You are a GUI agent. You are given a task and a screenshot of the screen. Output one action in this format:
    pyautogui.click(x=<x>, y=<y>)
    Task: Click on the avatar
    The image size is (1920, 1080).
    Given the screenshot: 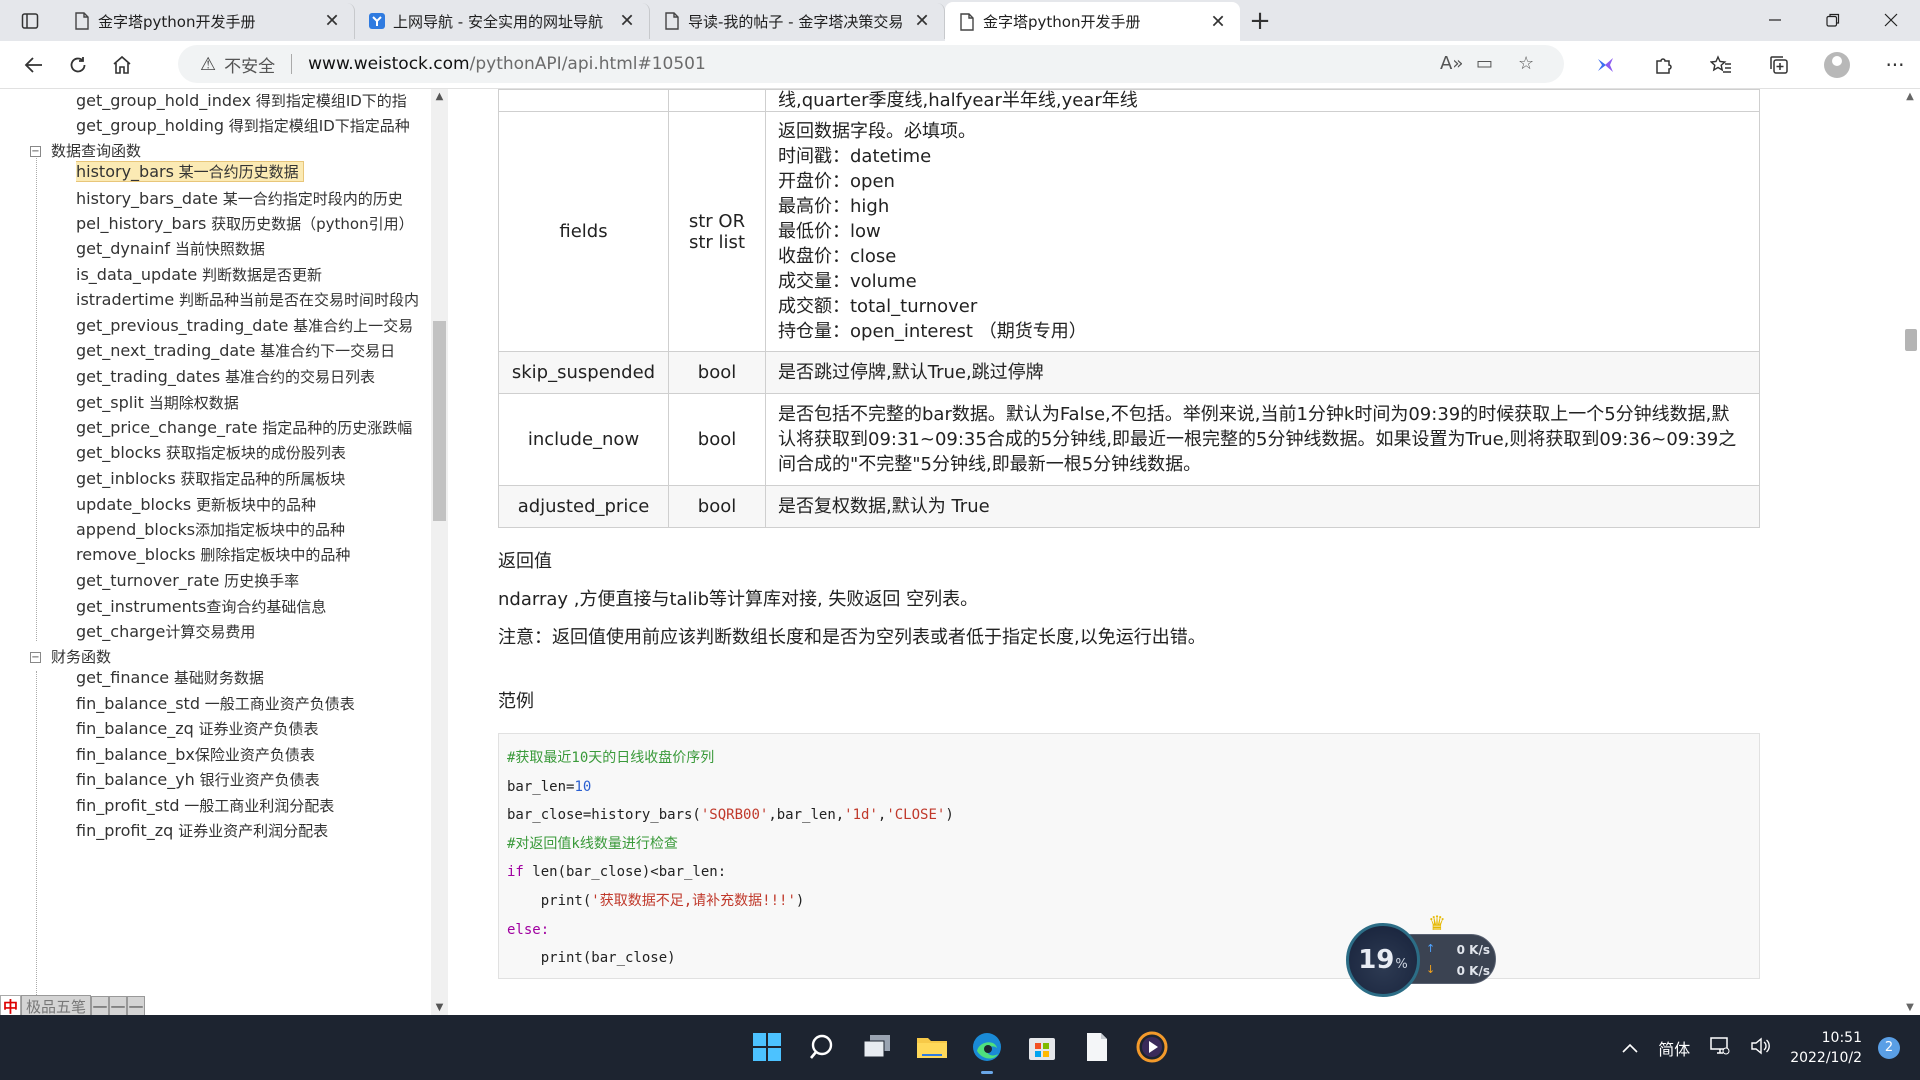 What is the action you would take?
    pyautogui.click(x=1837, y=65)
    